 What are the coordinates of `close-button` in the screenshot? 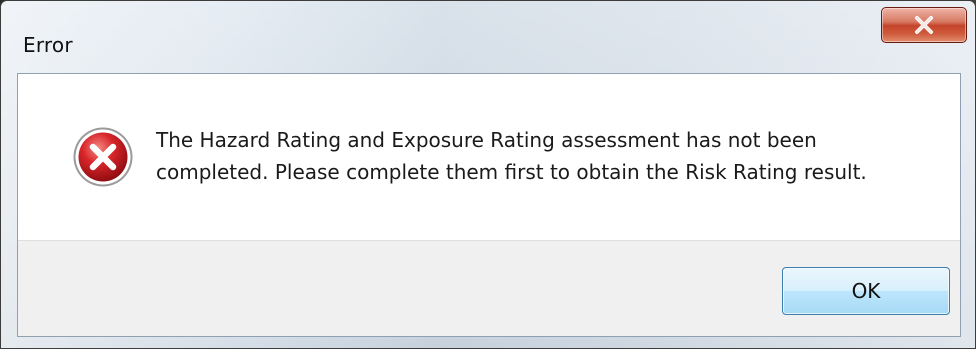 It's located at (924, 25).